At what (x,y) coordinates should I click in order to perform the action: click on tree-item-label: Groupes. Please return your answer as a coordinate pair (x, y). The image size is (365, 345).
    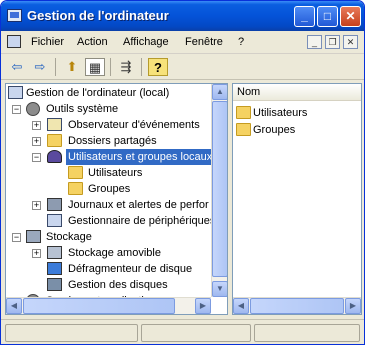
    Looking at the image, I should click on (109, 189).